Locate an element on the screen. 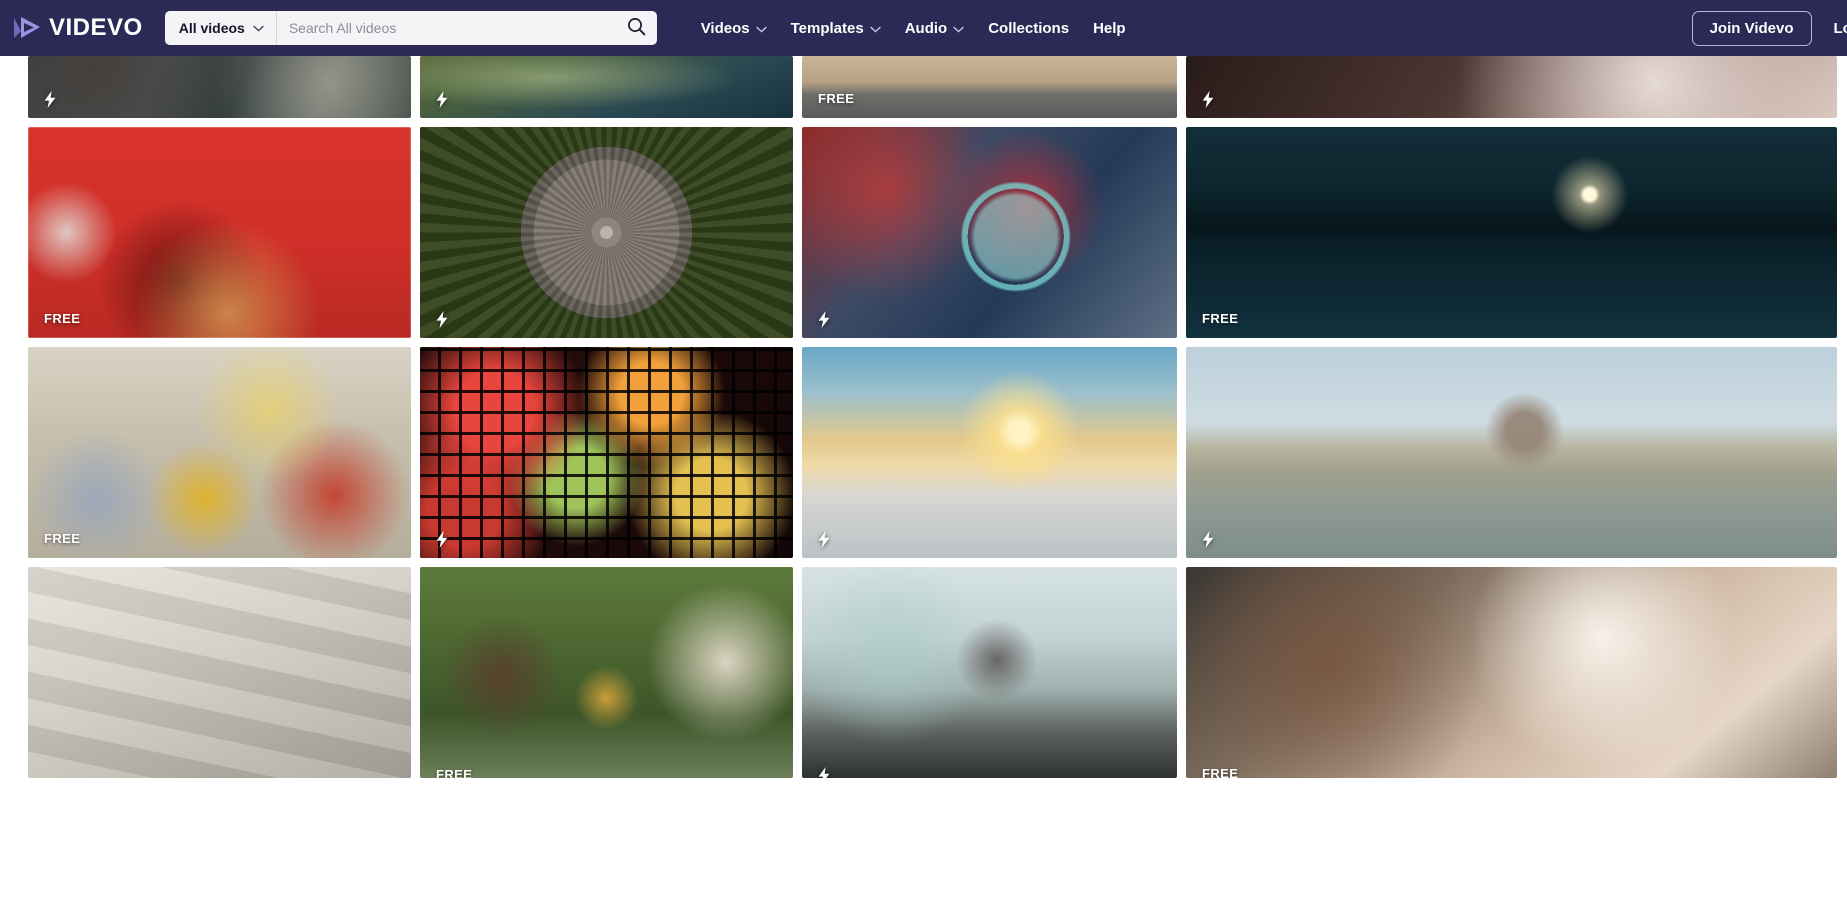  tile-mont-saint-michel is located at coordinates (1511, 452).